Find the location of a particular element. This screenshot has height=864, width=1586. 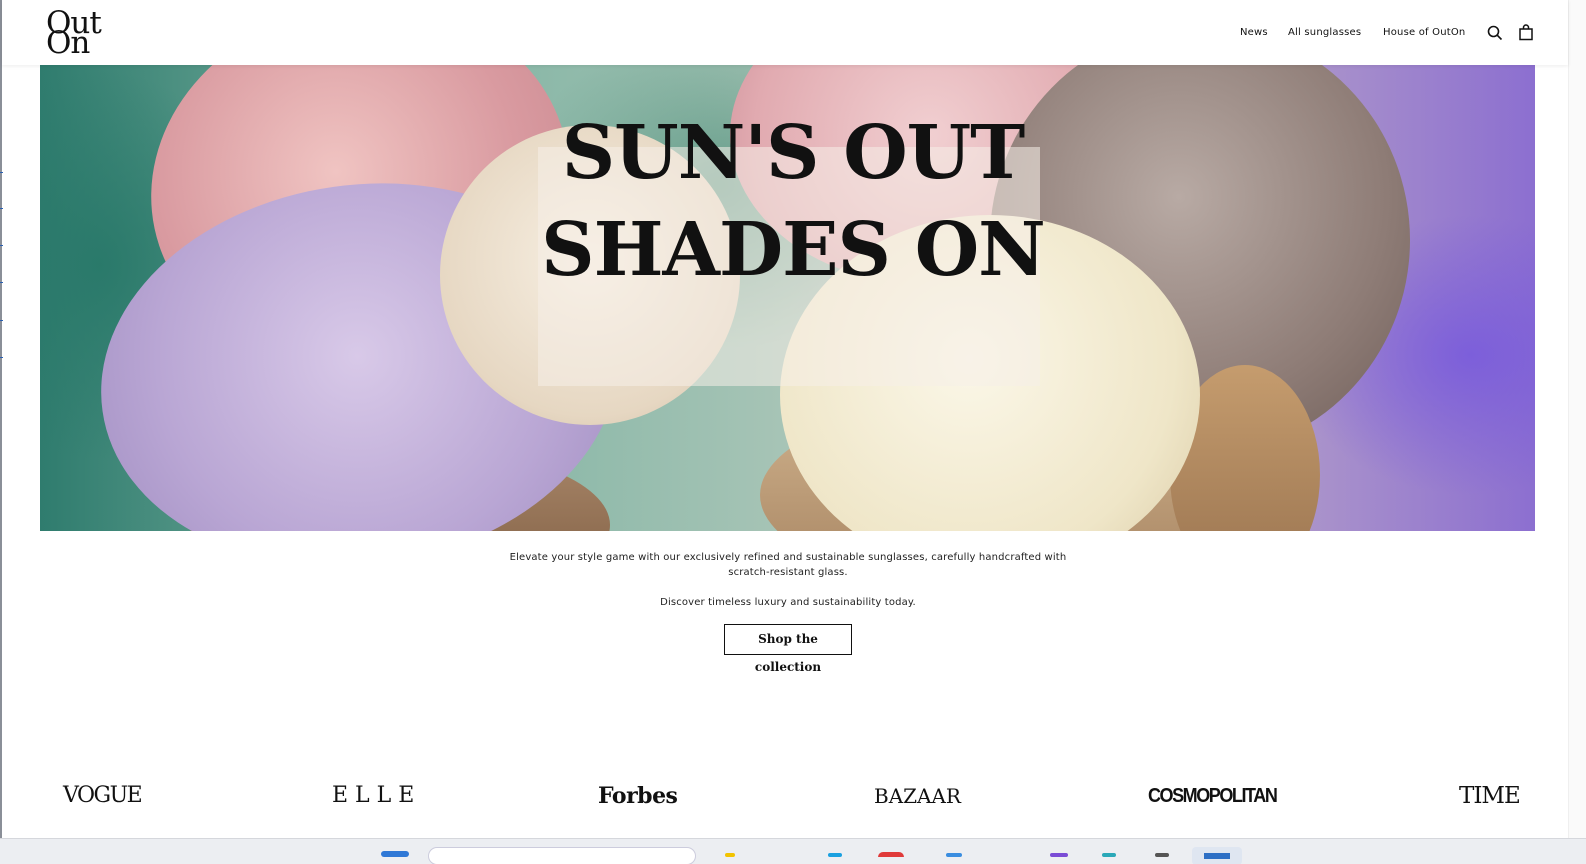

taskbar-search-input is located at coordinates (562, 855).